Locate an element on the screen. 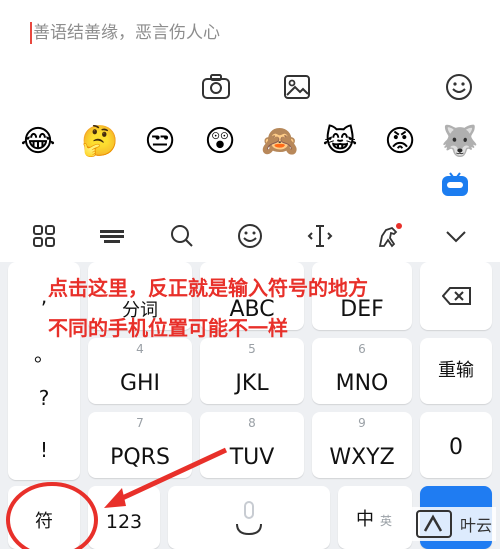 This screenshot has height=549, width=500. annotation-line-1: 点击这里，反正就是输入符号的地方 is located at coordinates (208, 288).